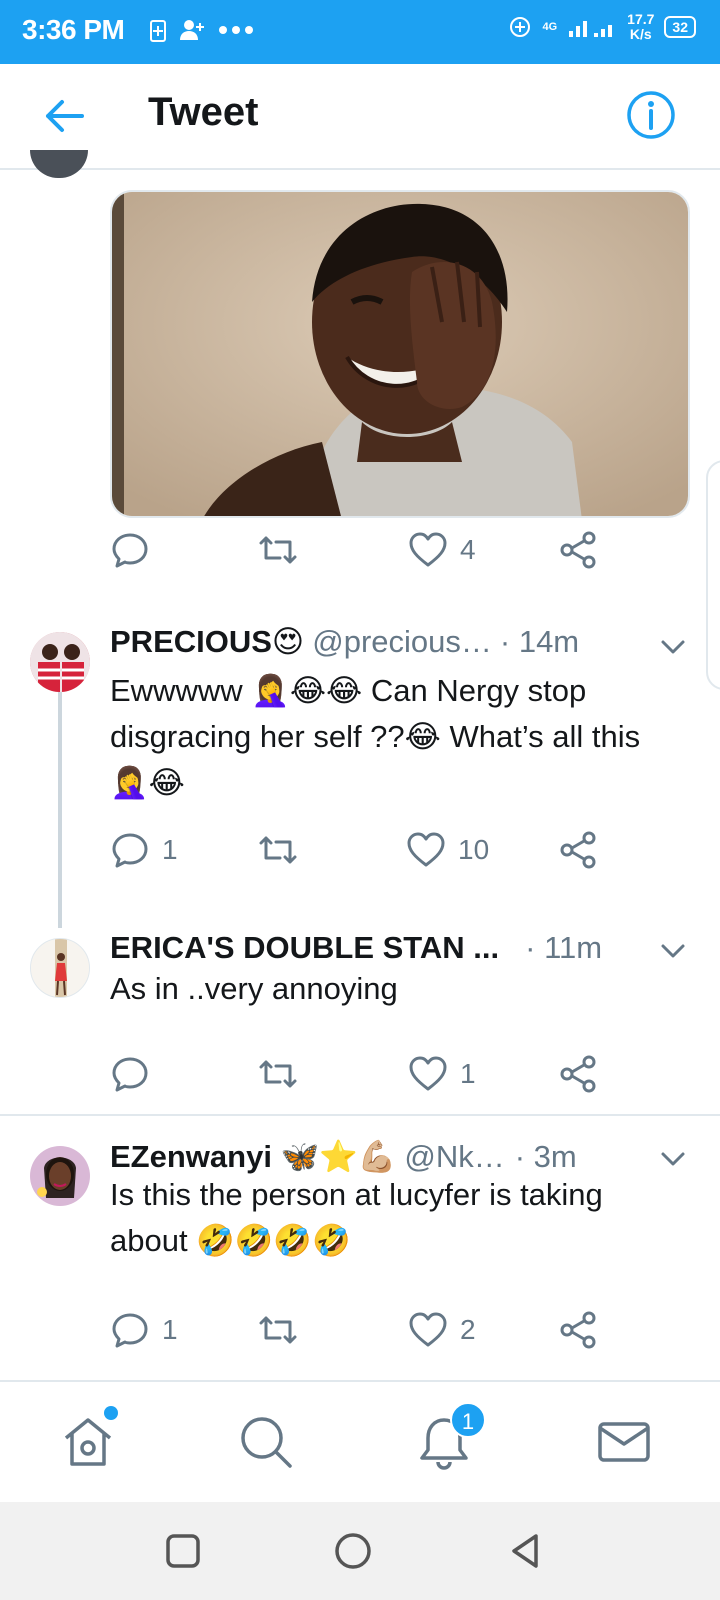 The width and height of the screenshot is (720, 1600). What do you see at coordinates (236, 30) in the screenshot?
I see `more-dots-icon` at bounding box center [236, 30].